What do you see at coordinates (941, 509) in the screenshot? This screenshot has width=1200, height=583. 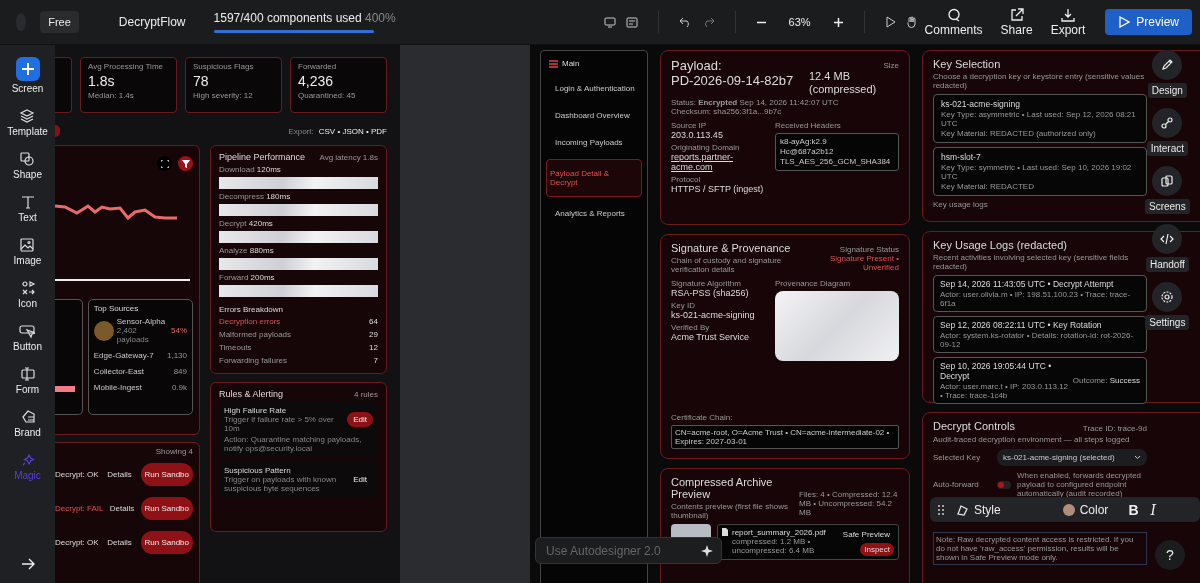 I see `drag-handle-icon` at bounding box center [941, 509].